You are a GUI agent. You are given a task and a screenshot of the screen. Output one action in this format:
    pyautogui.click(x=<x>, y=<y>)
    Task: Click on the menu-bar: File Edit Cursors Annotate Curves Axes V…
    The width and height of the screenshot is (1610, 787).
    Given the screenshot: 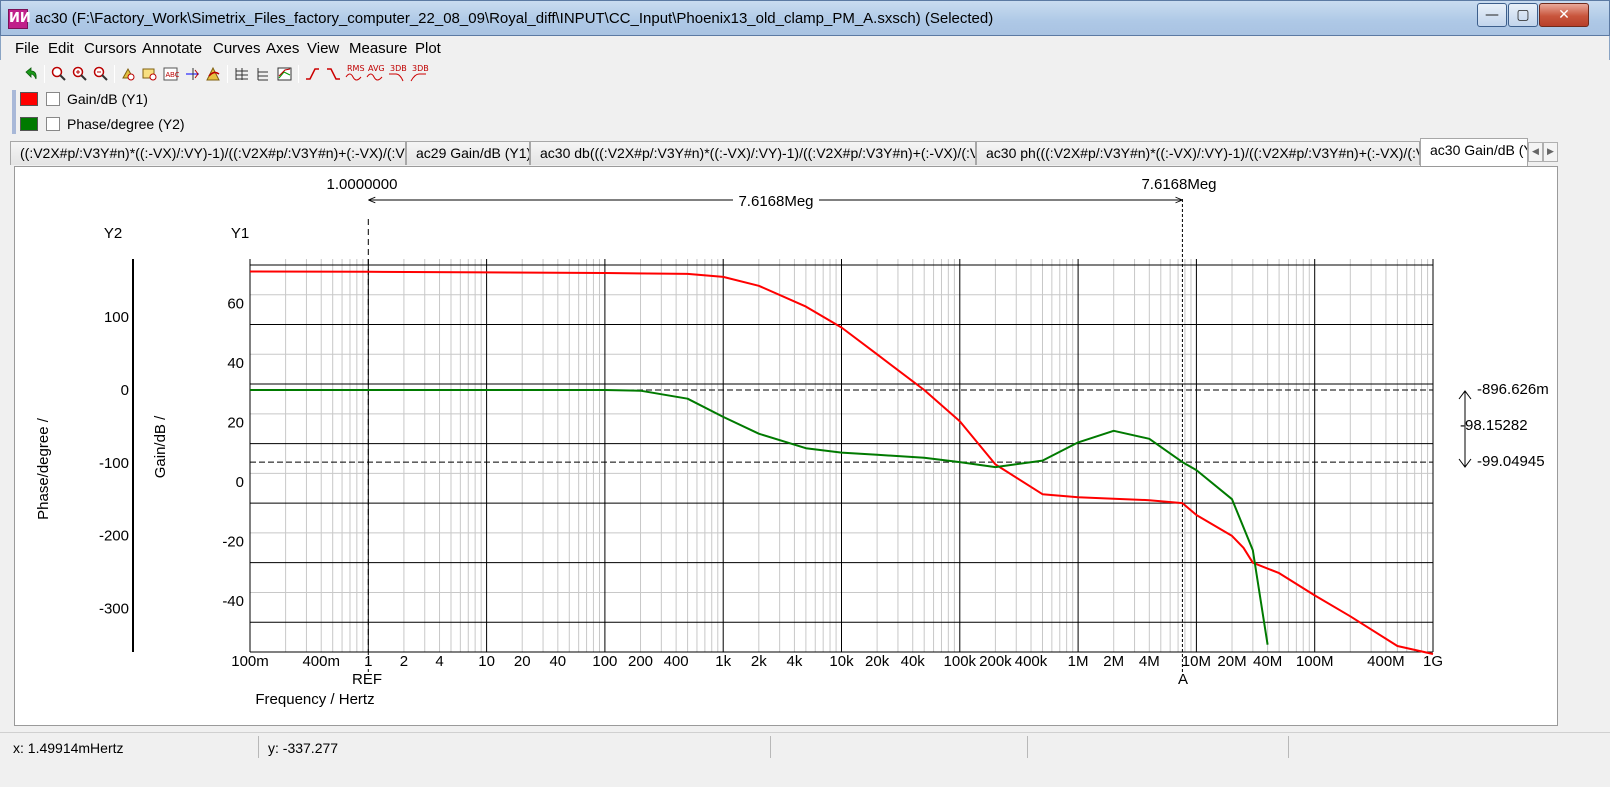 What is the action you would take?
    pyautogui.click(x=805, y=48)
    